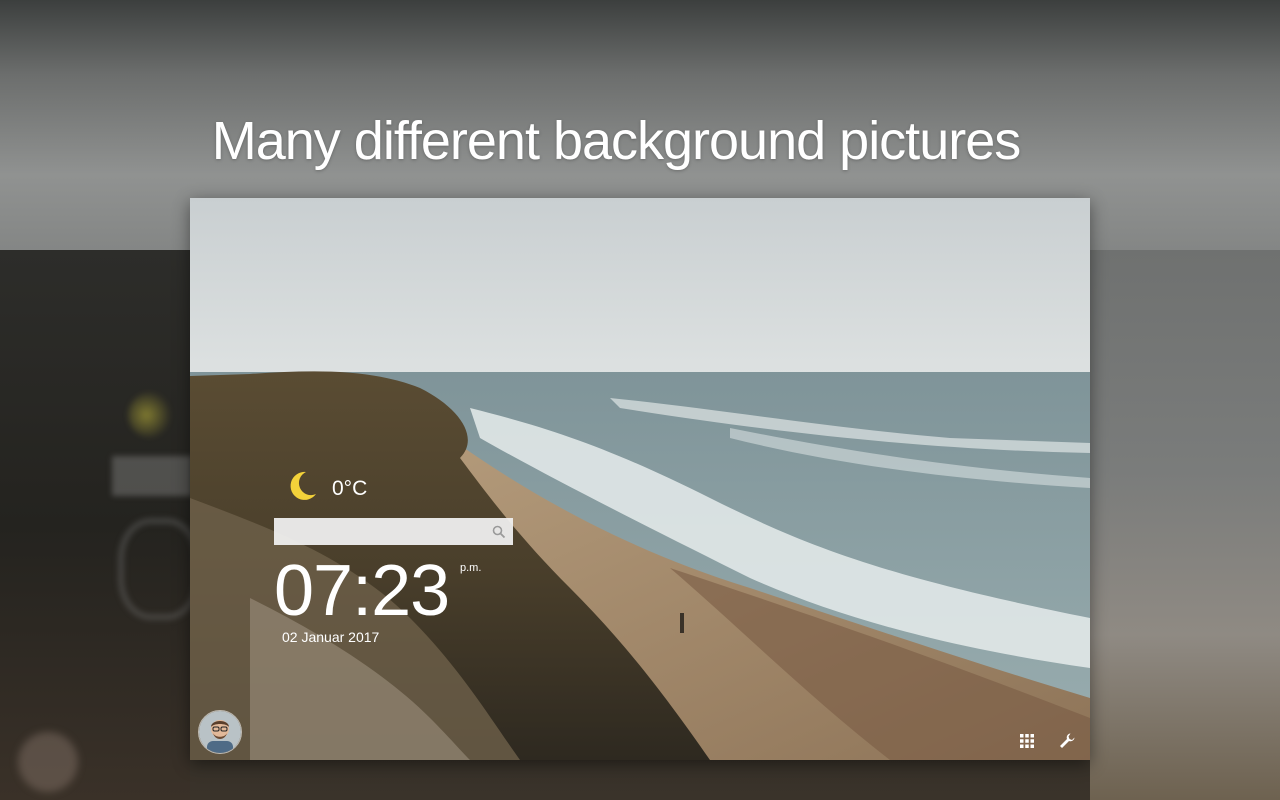 Image resolution: width=1280 pixels, height=800 pixels. I want to click on avatar-portrait-icon, so click(220, 732).